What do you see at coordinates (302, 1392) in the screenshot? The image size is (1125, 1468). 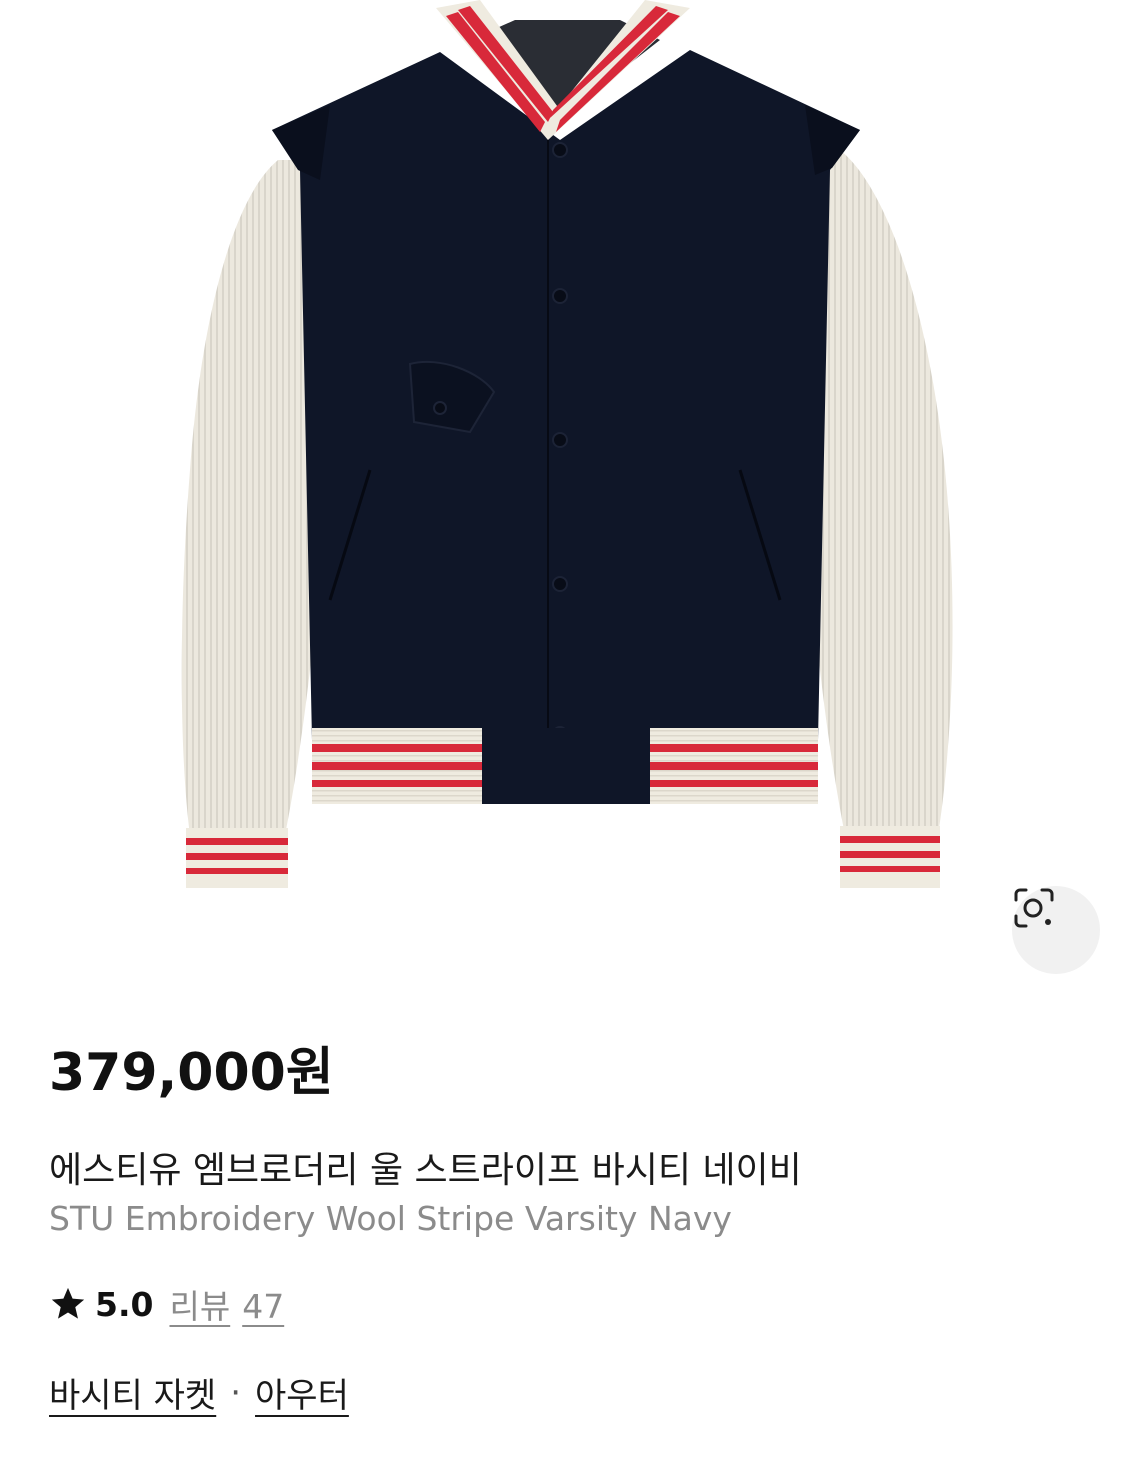 I see `category-link-outer: 아우터` at bounding box center [302, 1392].